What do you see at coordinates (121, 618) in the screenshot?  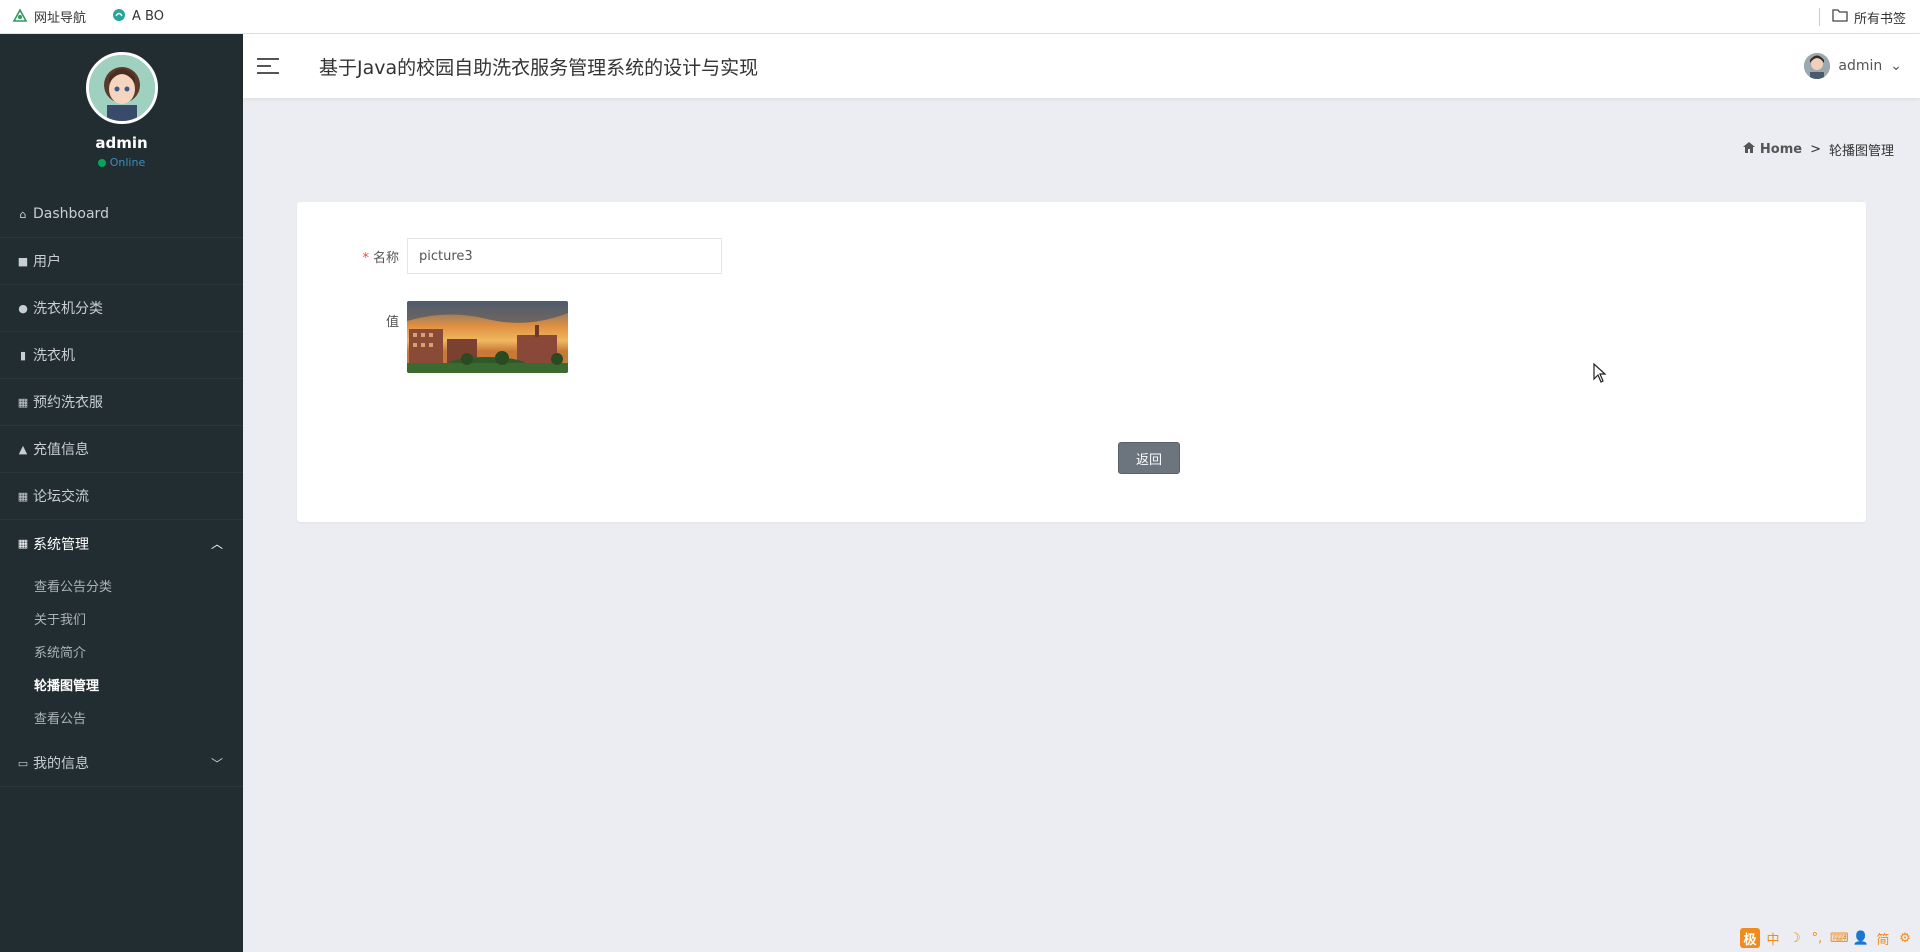 I see `submenu-item-about: 关于我们` at bounding box center [121, 618].